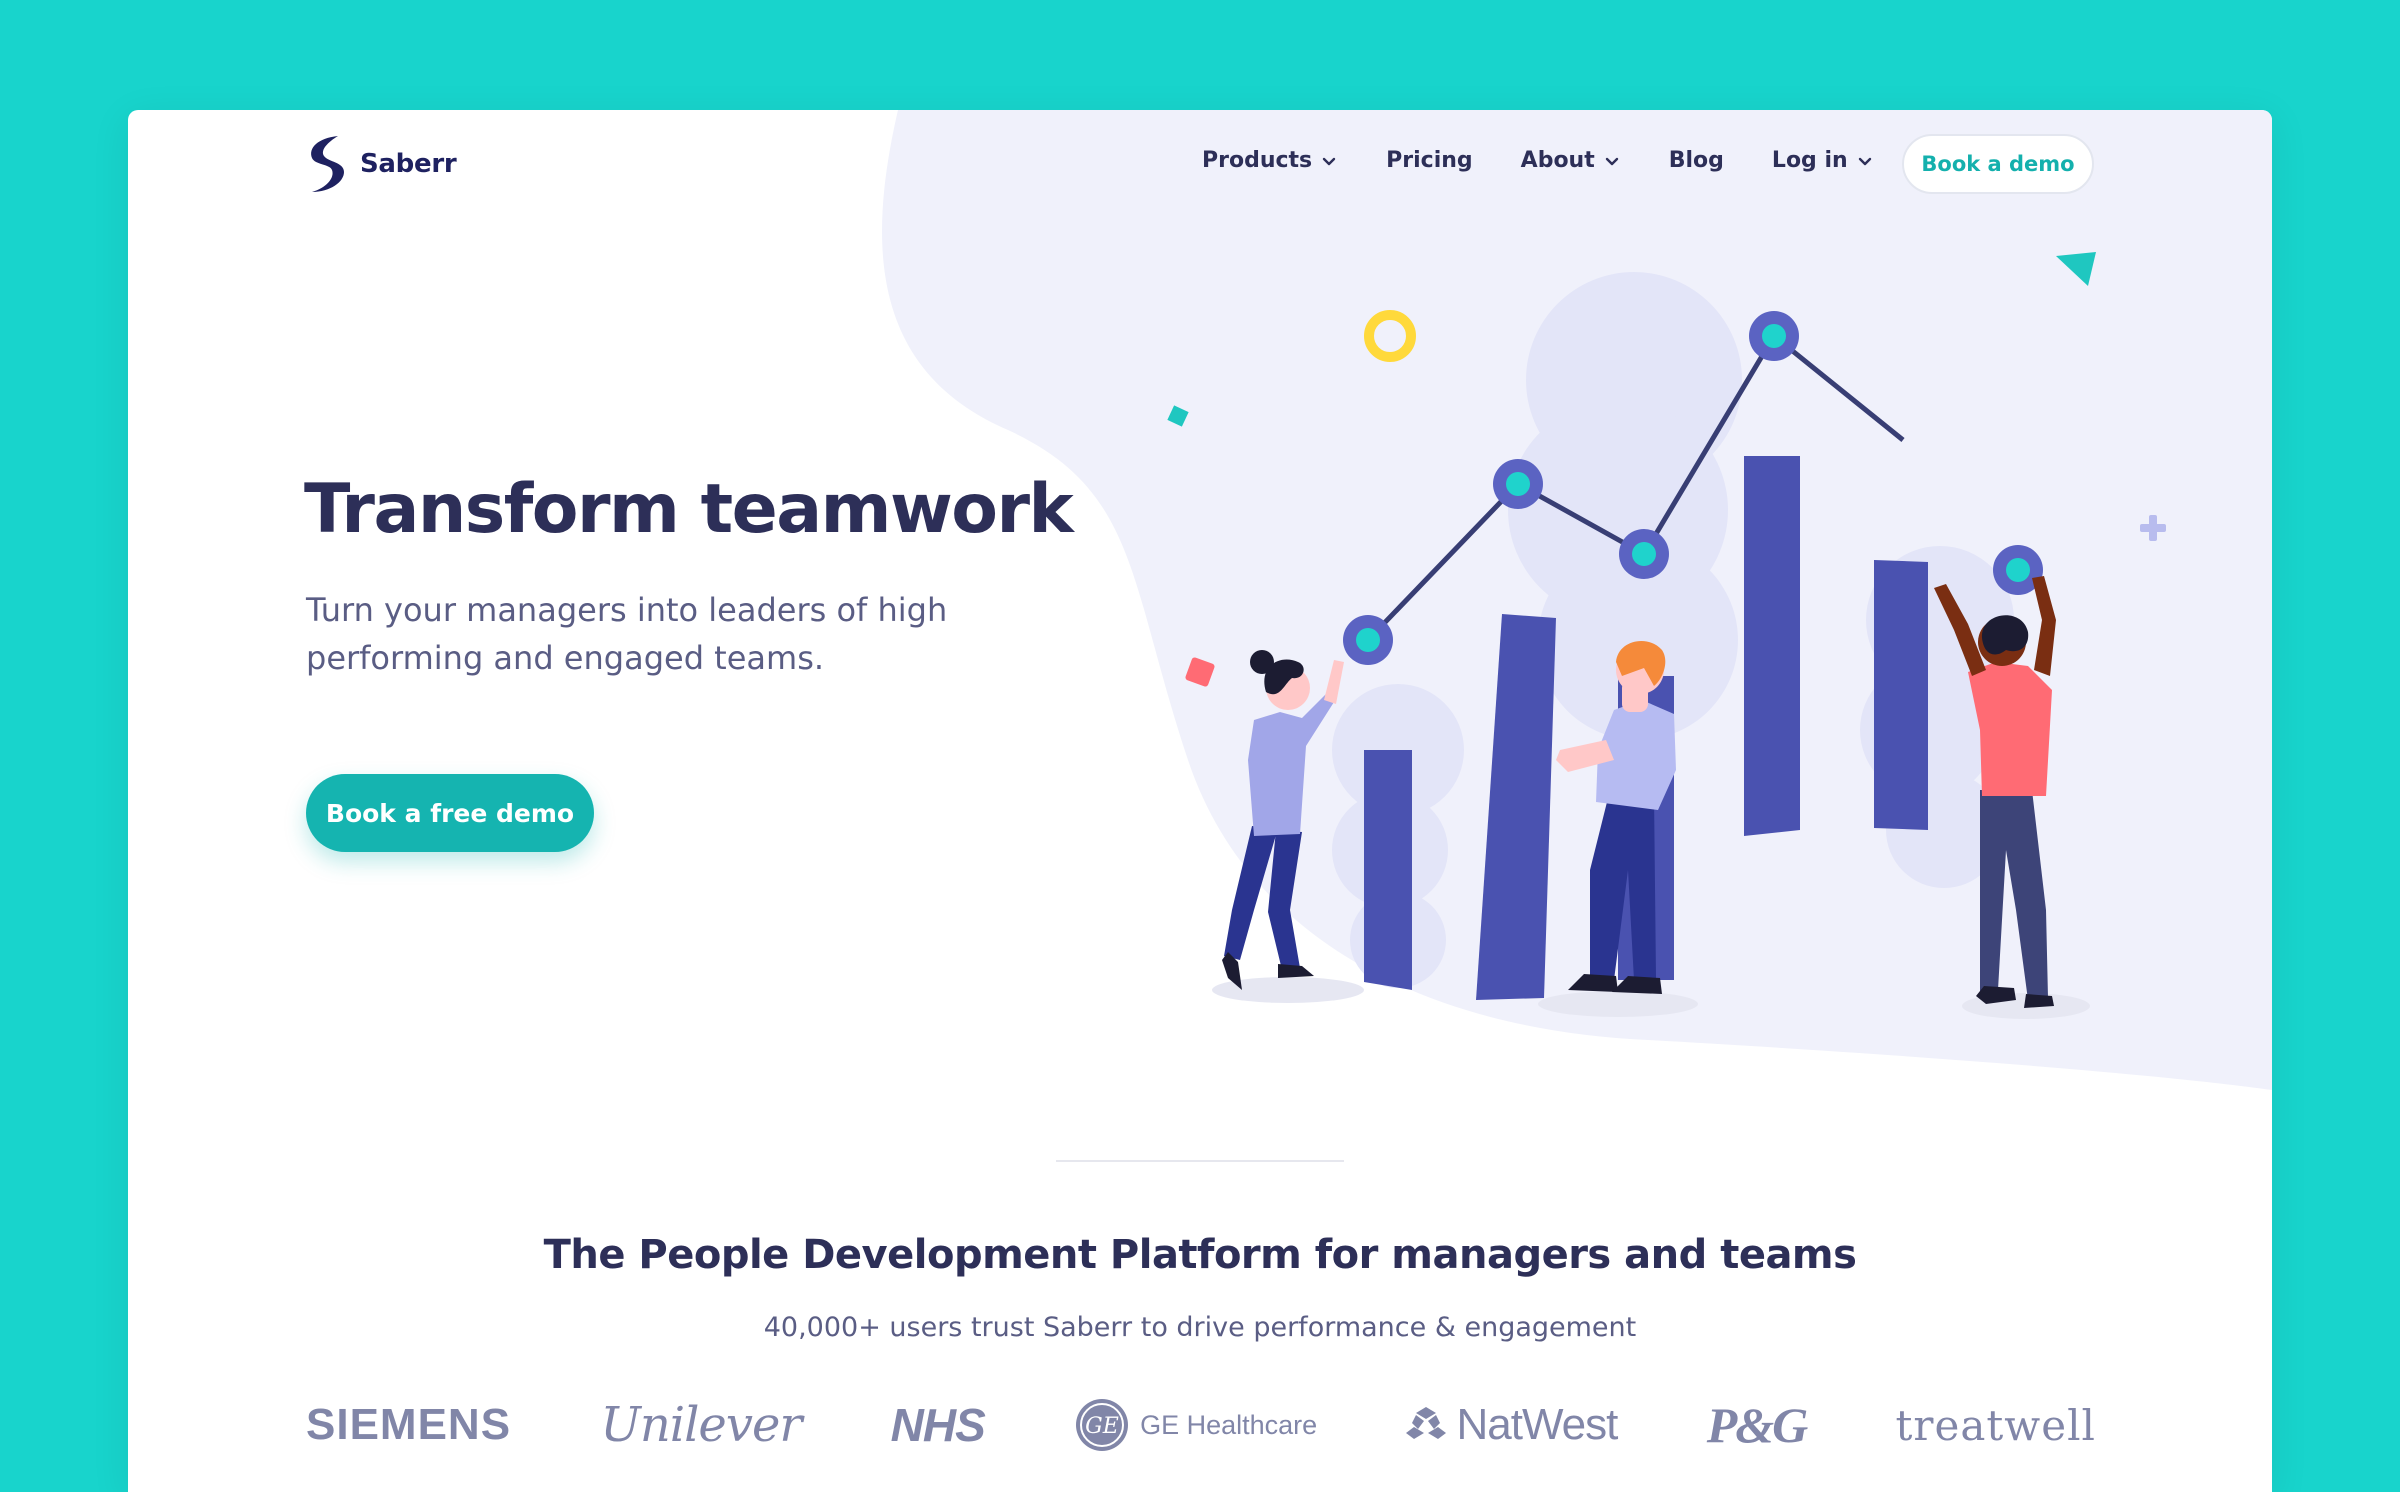  I want to click on nav-products: Products, so click(1270, 160).